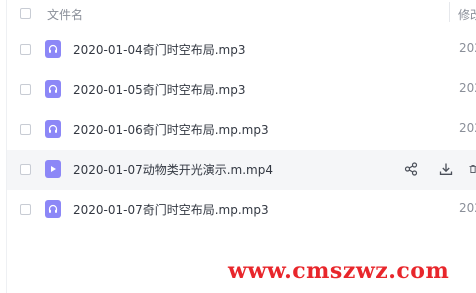  What do you see at coordinates (241, 15) in the screenshot?
I see `file-list-header: 文件名 修改` at bounding box center [241, 15].